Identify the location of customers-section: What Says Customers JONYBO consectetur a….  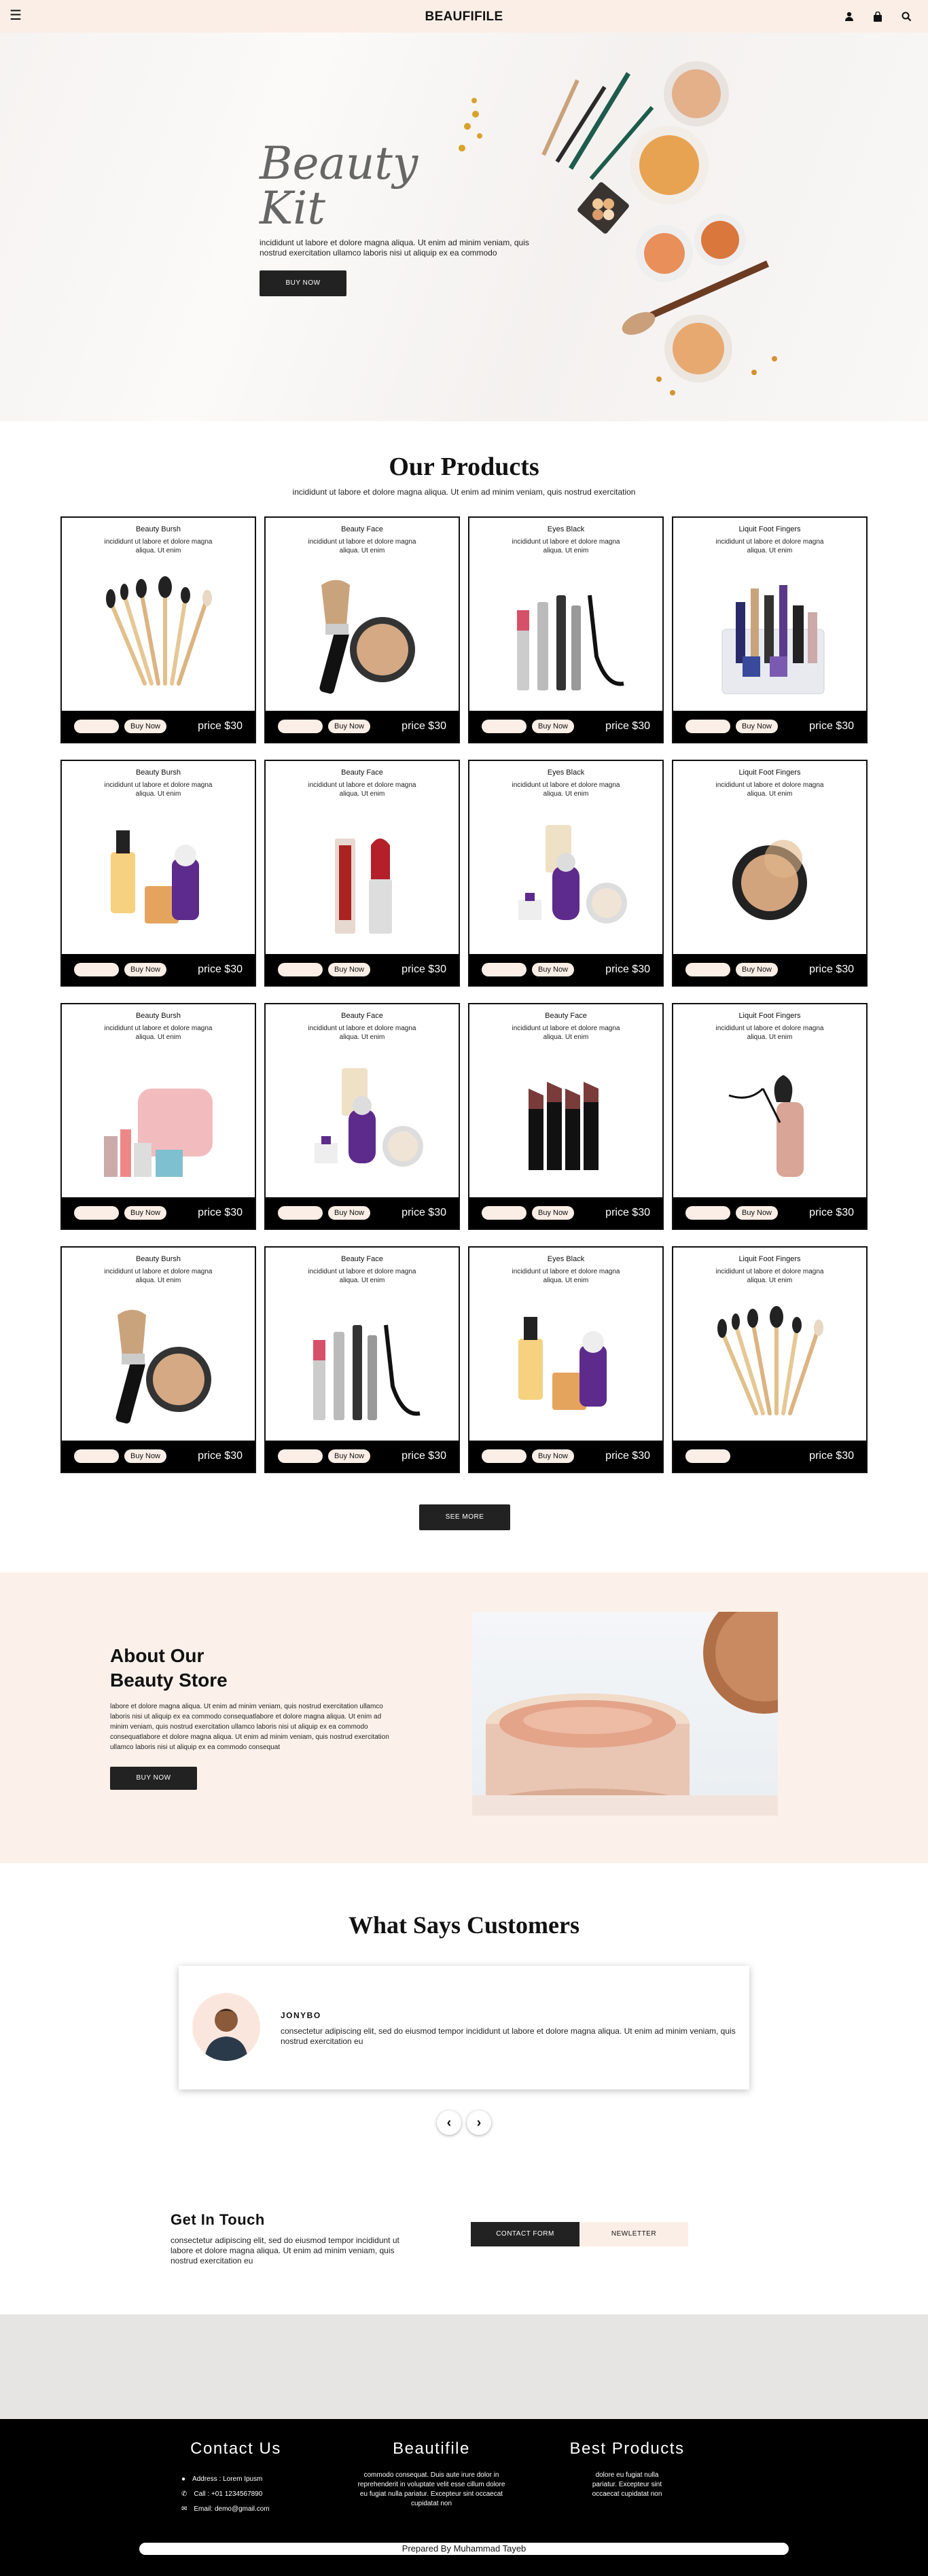
(464, 2023).